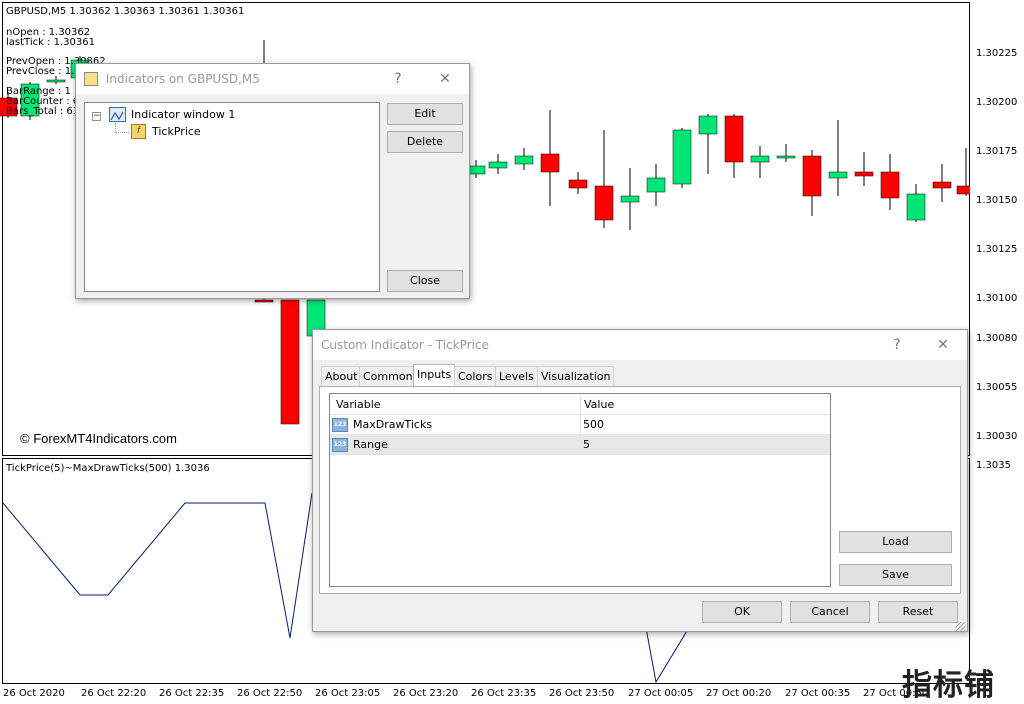 The image size is (1024, 704). Describe the element at coordinates (504, 693) in the screenshot. I see `time-label: 26 Oct 23:35` at that location.